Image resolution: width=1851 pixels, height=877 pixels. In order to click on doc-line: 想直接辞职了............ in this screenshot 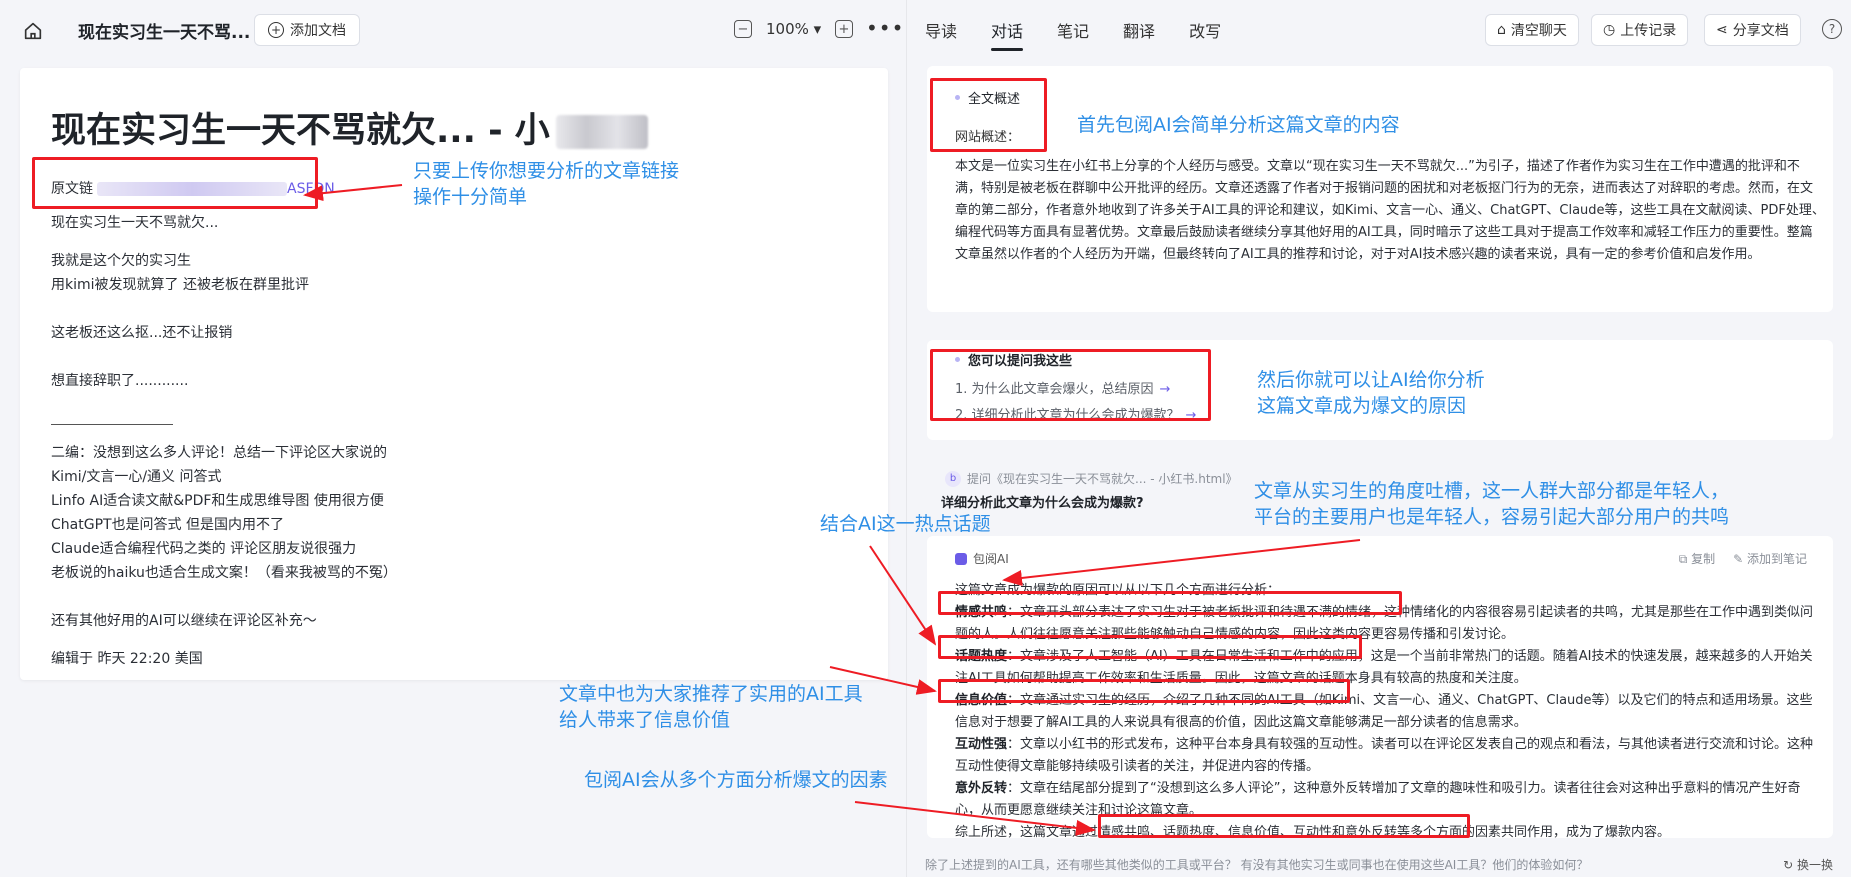, I will do `click(120, 381)`.